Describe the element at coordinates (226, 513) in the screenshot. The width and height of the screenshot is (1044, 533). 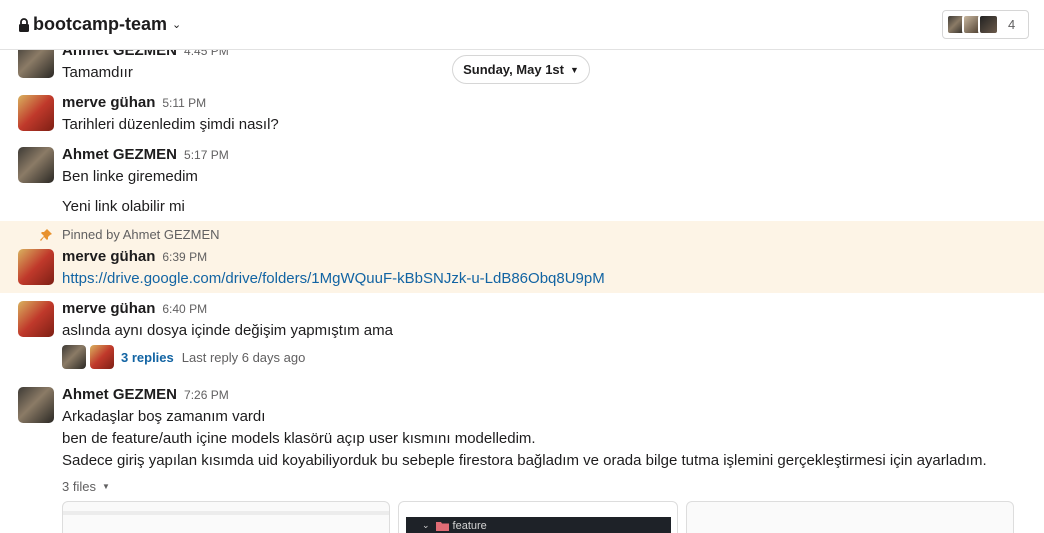
I see `file-preview-bar` at that location.